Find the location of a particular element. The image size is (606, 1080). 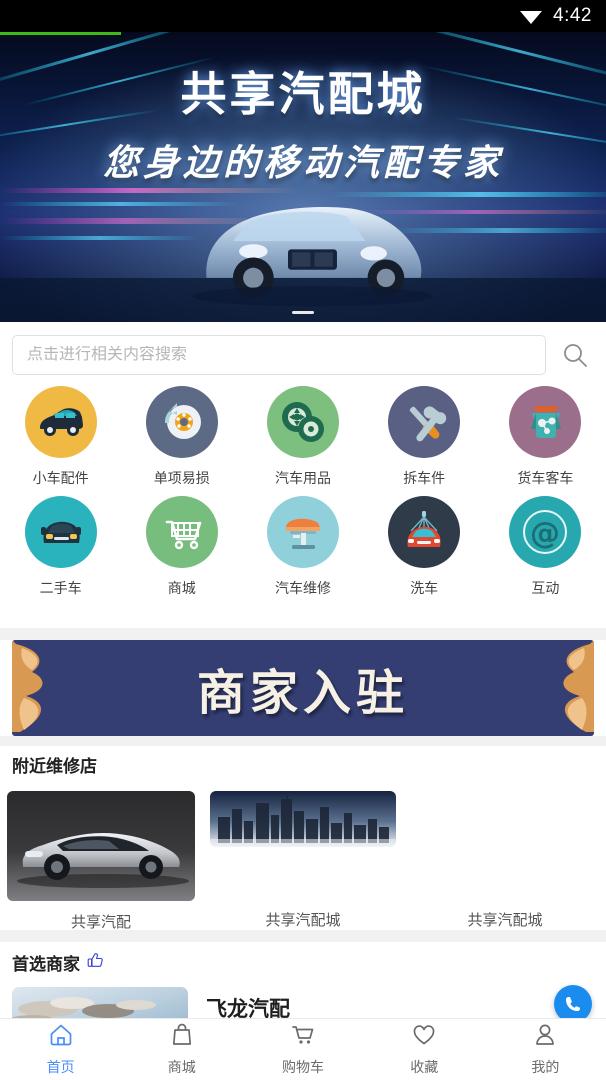

status-bar: 4:42 is located at coordinates (303, 16).